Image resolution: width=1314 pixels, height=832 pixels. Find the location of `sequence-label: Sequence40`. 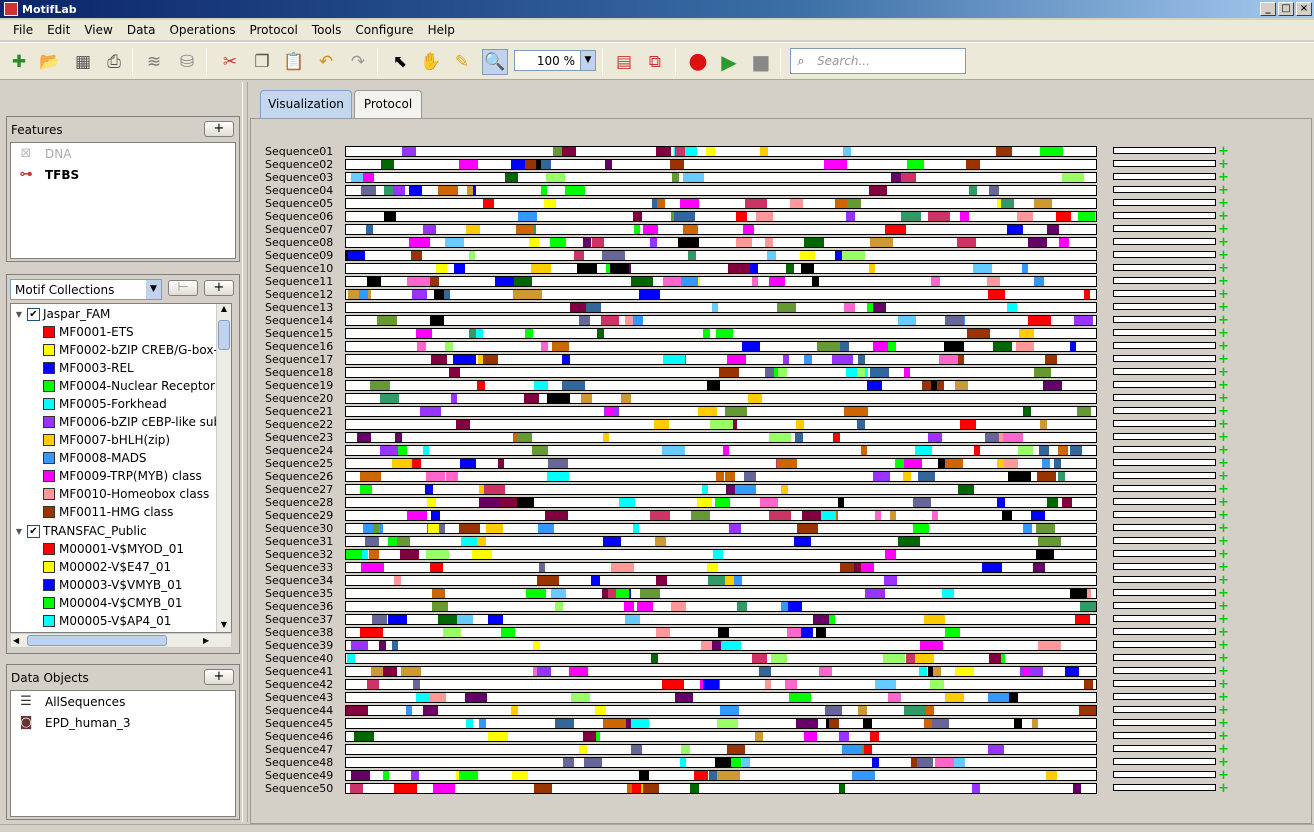

sequence-label: Sequence40 is located at coordinates (305, 658).